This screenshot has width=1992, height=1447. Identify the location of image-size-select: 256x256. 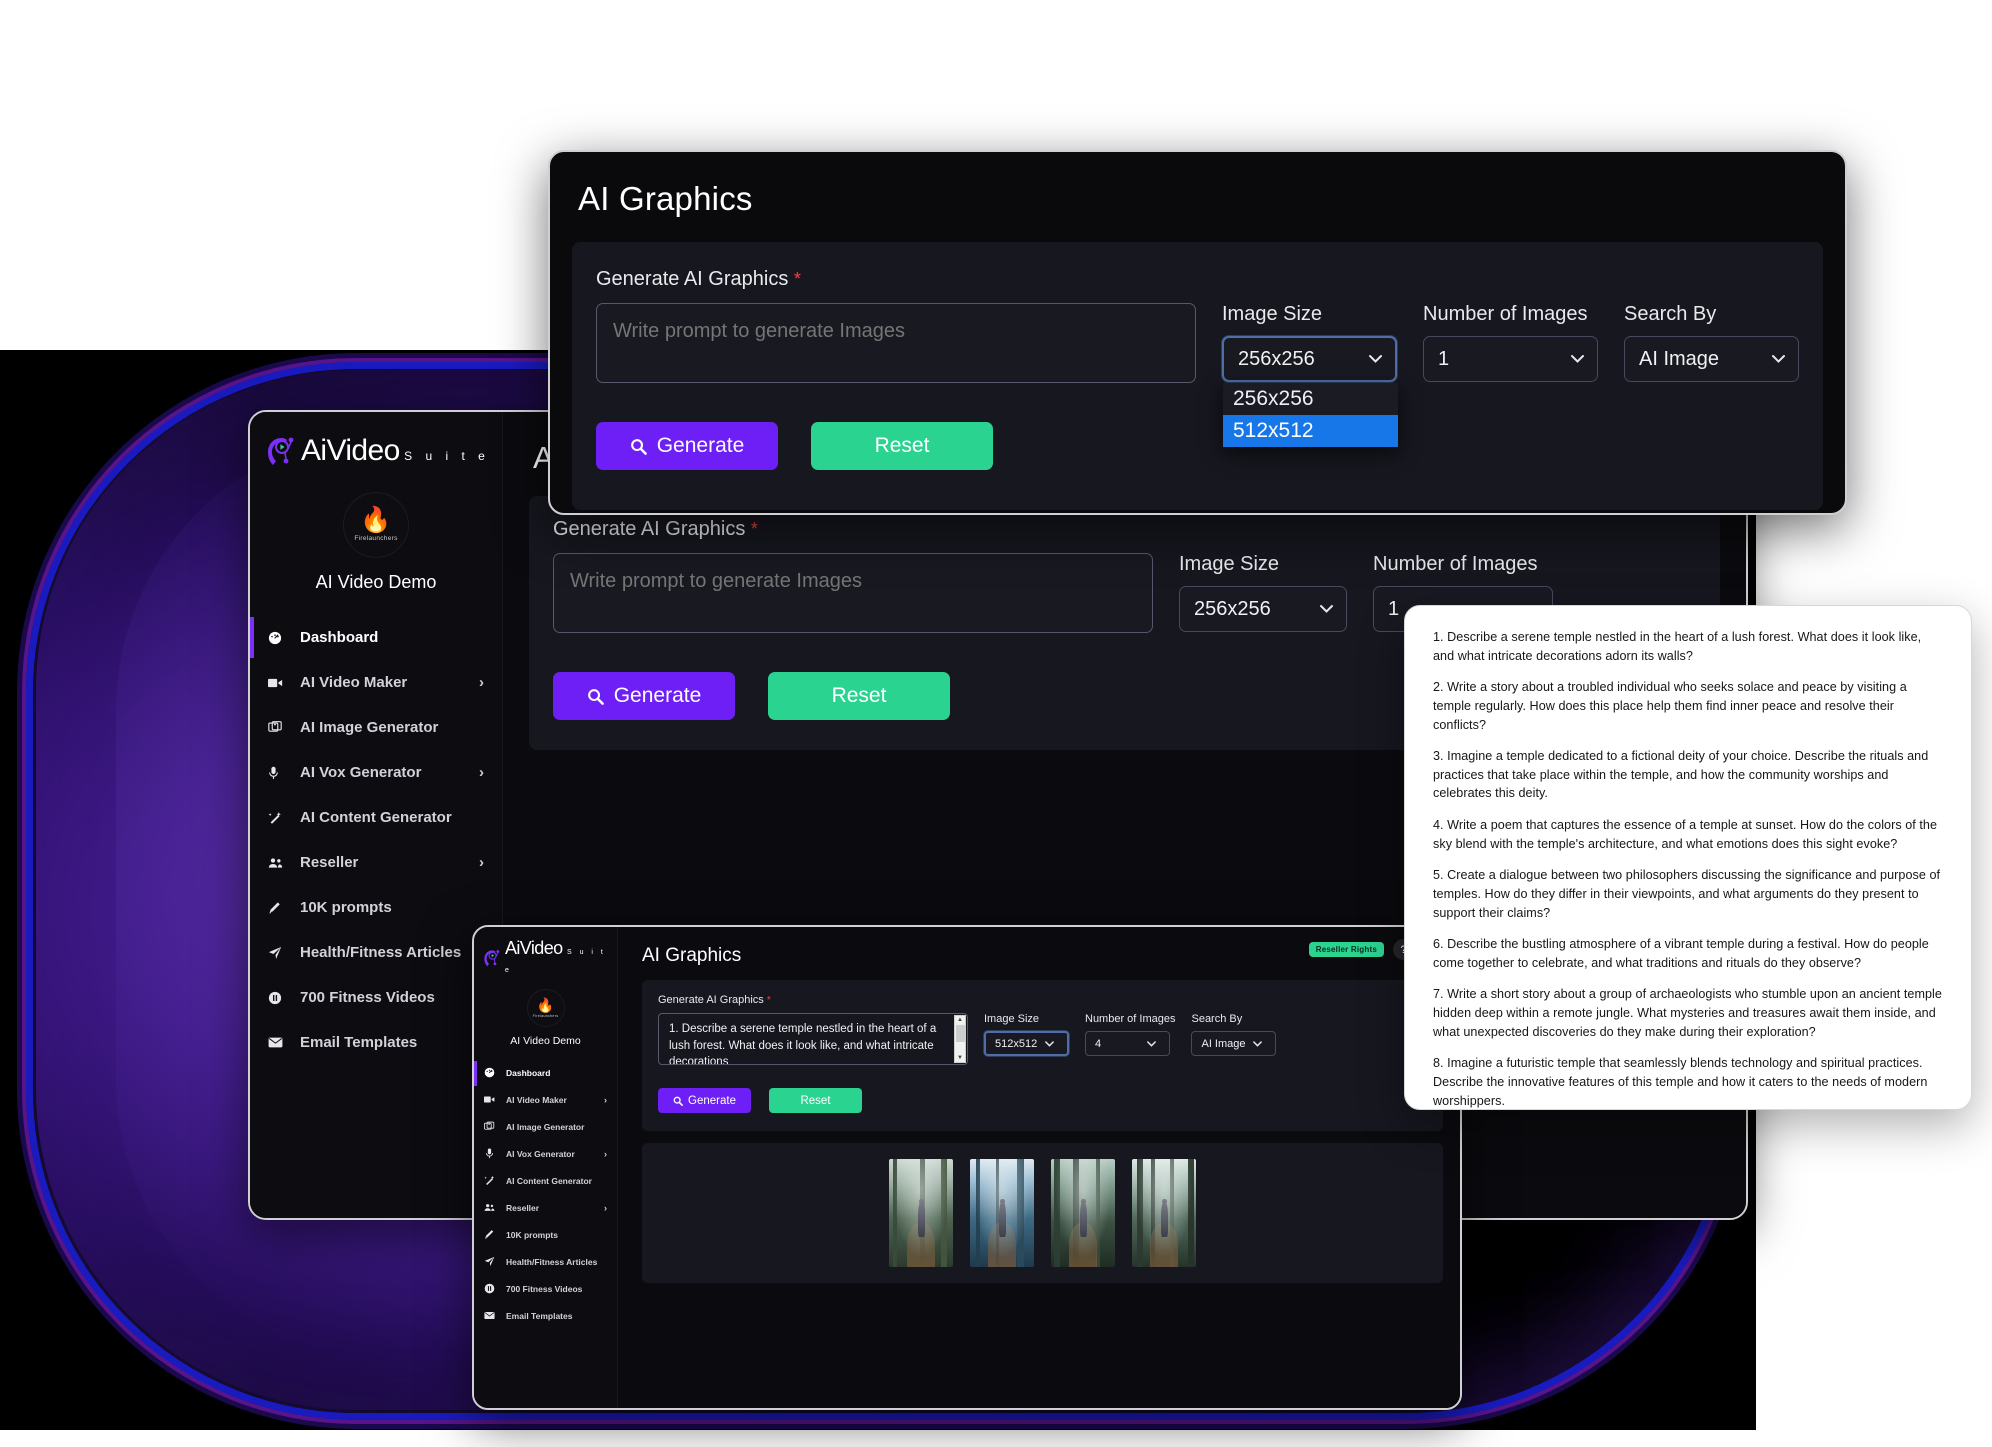
(1263, 609).